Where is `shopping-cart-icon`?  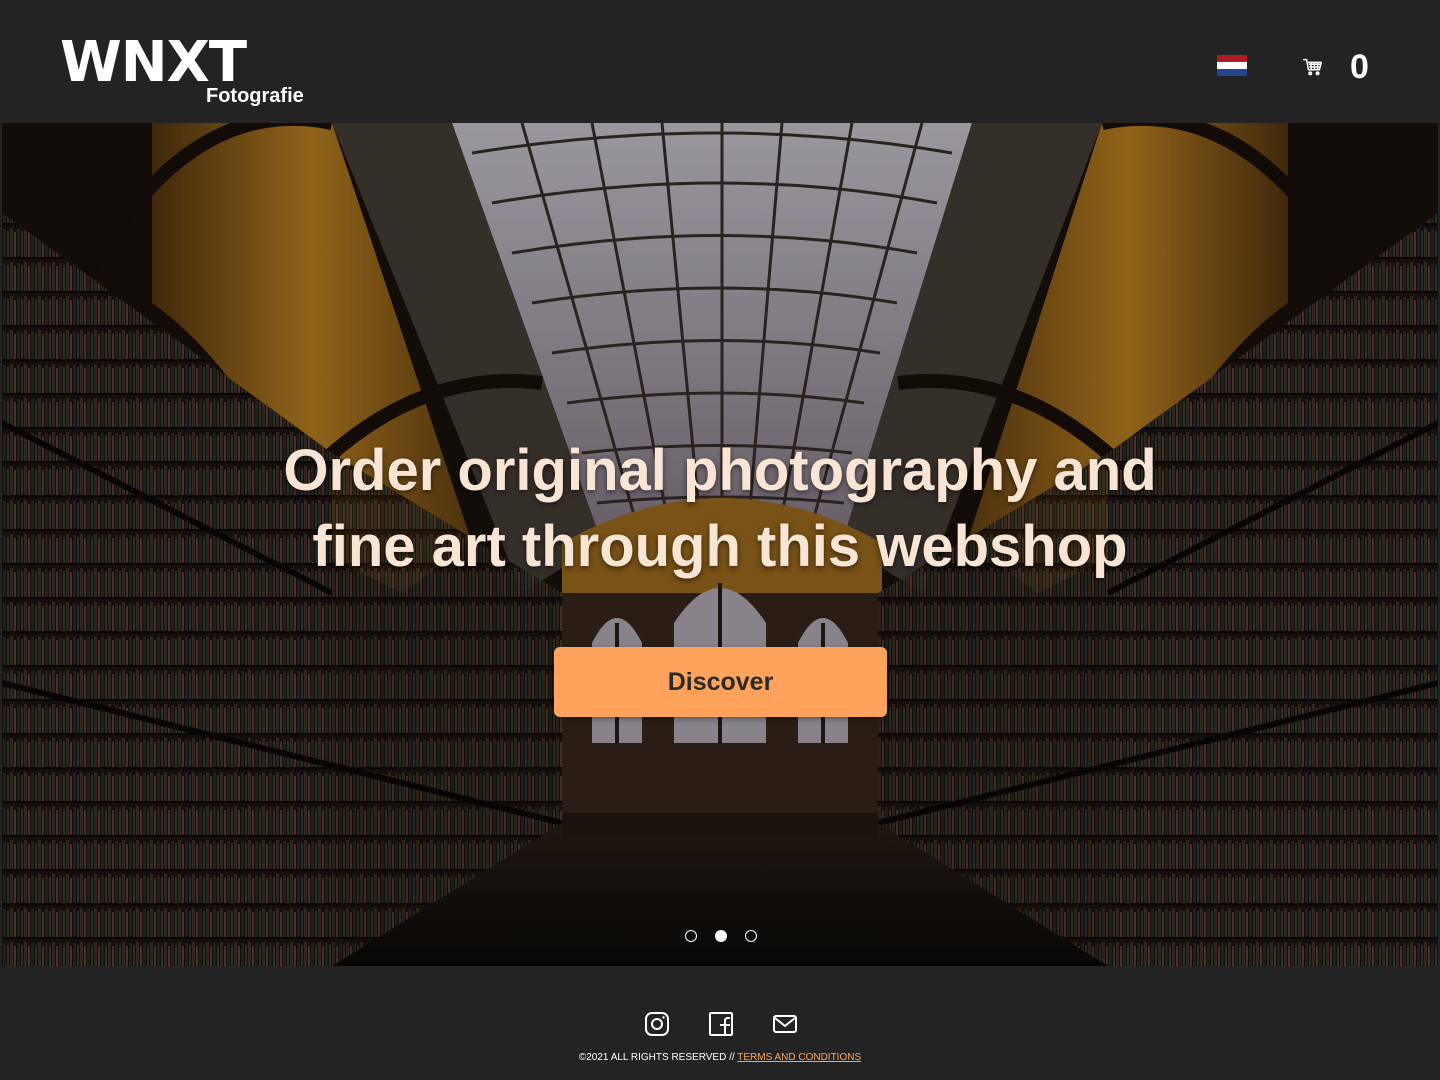
shopping-cart-icon is located at coordinates (1312, 67).